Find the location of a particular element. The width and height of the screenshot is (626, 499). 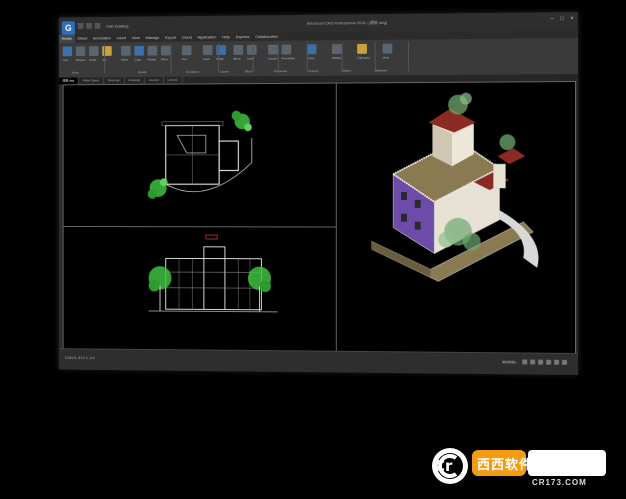

menu-annotation: Annotation is located at coordinates (102, 38).